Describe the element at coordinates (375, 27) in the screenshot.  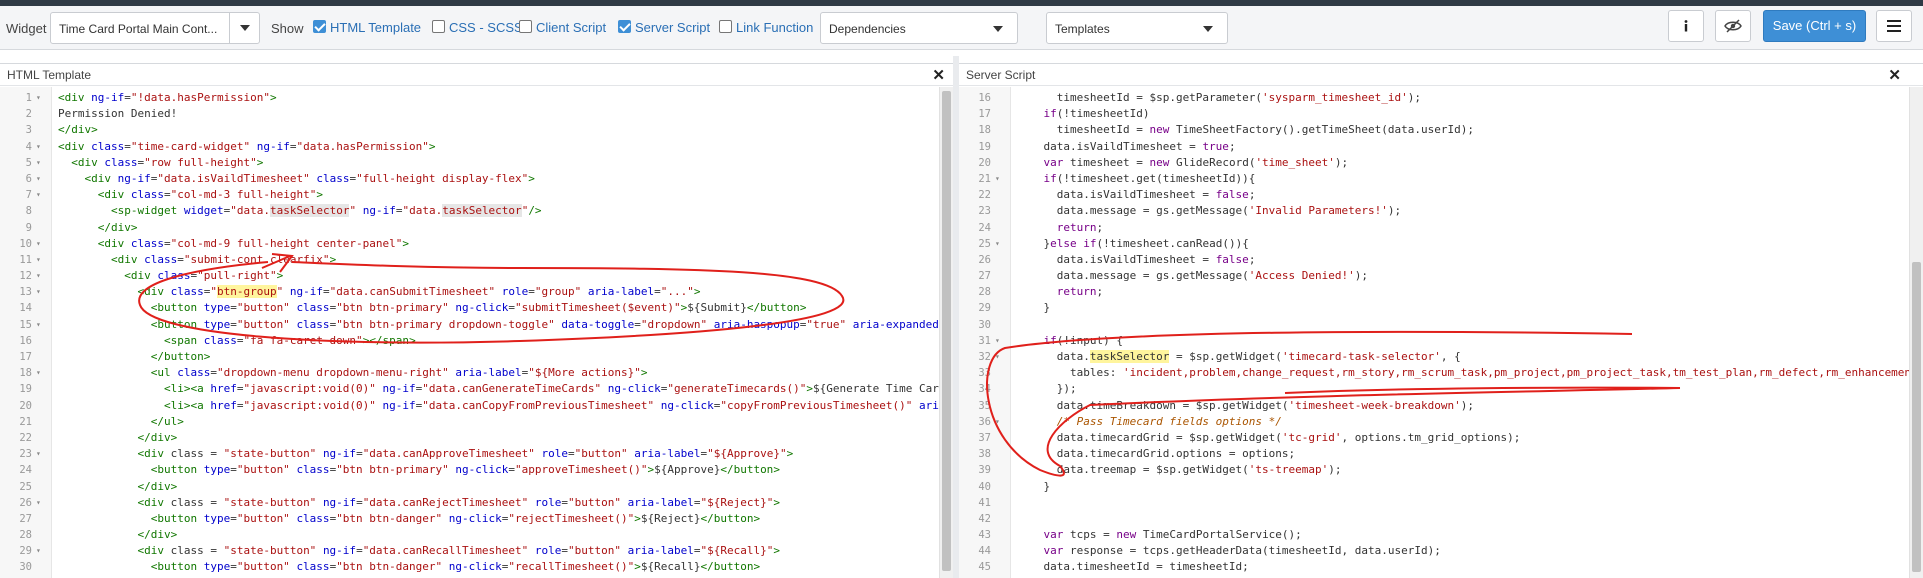
I see `toggle-html-template-label: HTML Template` at that location.